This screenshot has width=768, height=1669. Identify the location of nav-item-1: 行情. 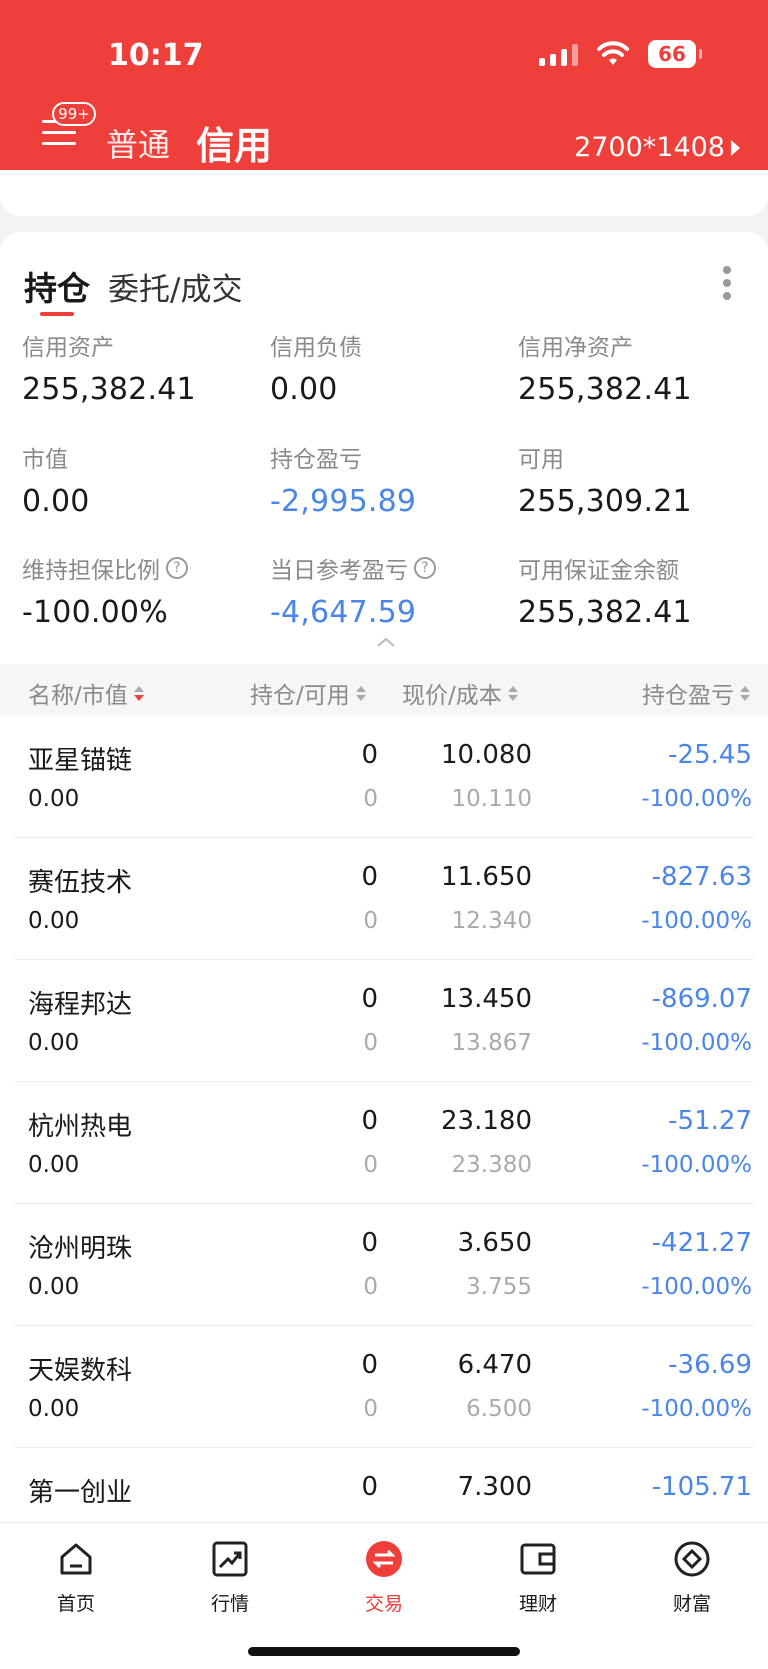
(230, 1577).